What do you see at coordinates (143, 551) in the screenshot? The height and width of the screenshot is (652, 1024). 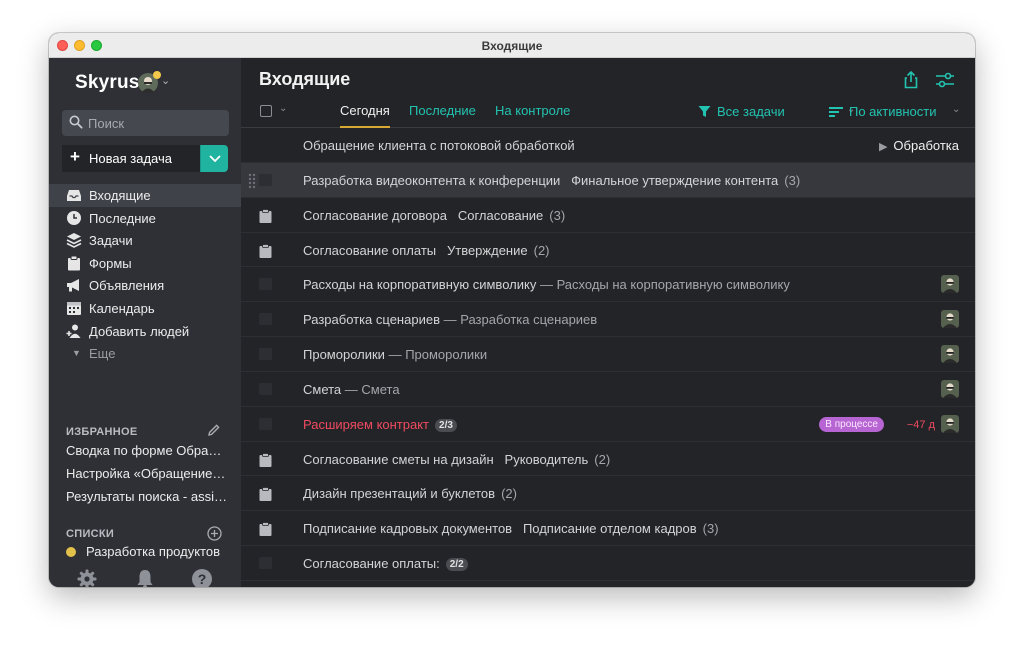 I see `list-item: Разработка продуктов` at bounding box center [143, 551].